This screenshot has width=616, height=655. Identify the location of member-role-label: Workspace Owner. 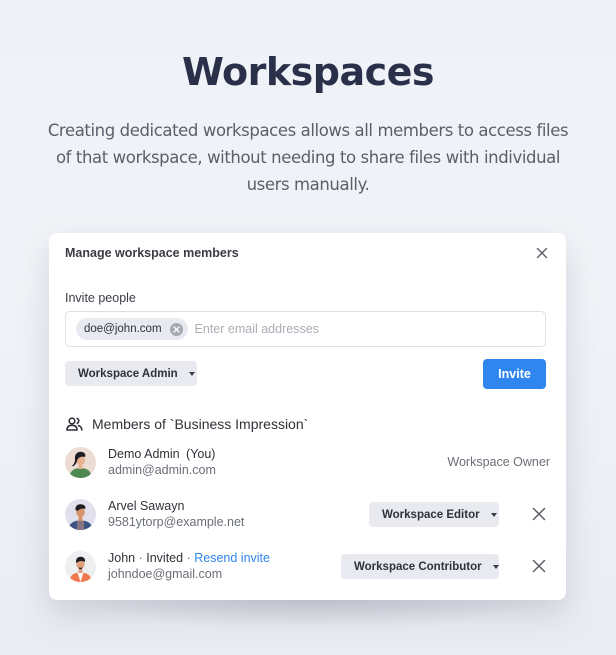
(498, 462).